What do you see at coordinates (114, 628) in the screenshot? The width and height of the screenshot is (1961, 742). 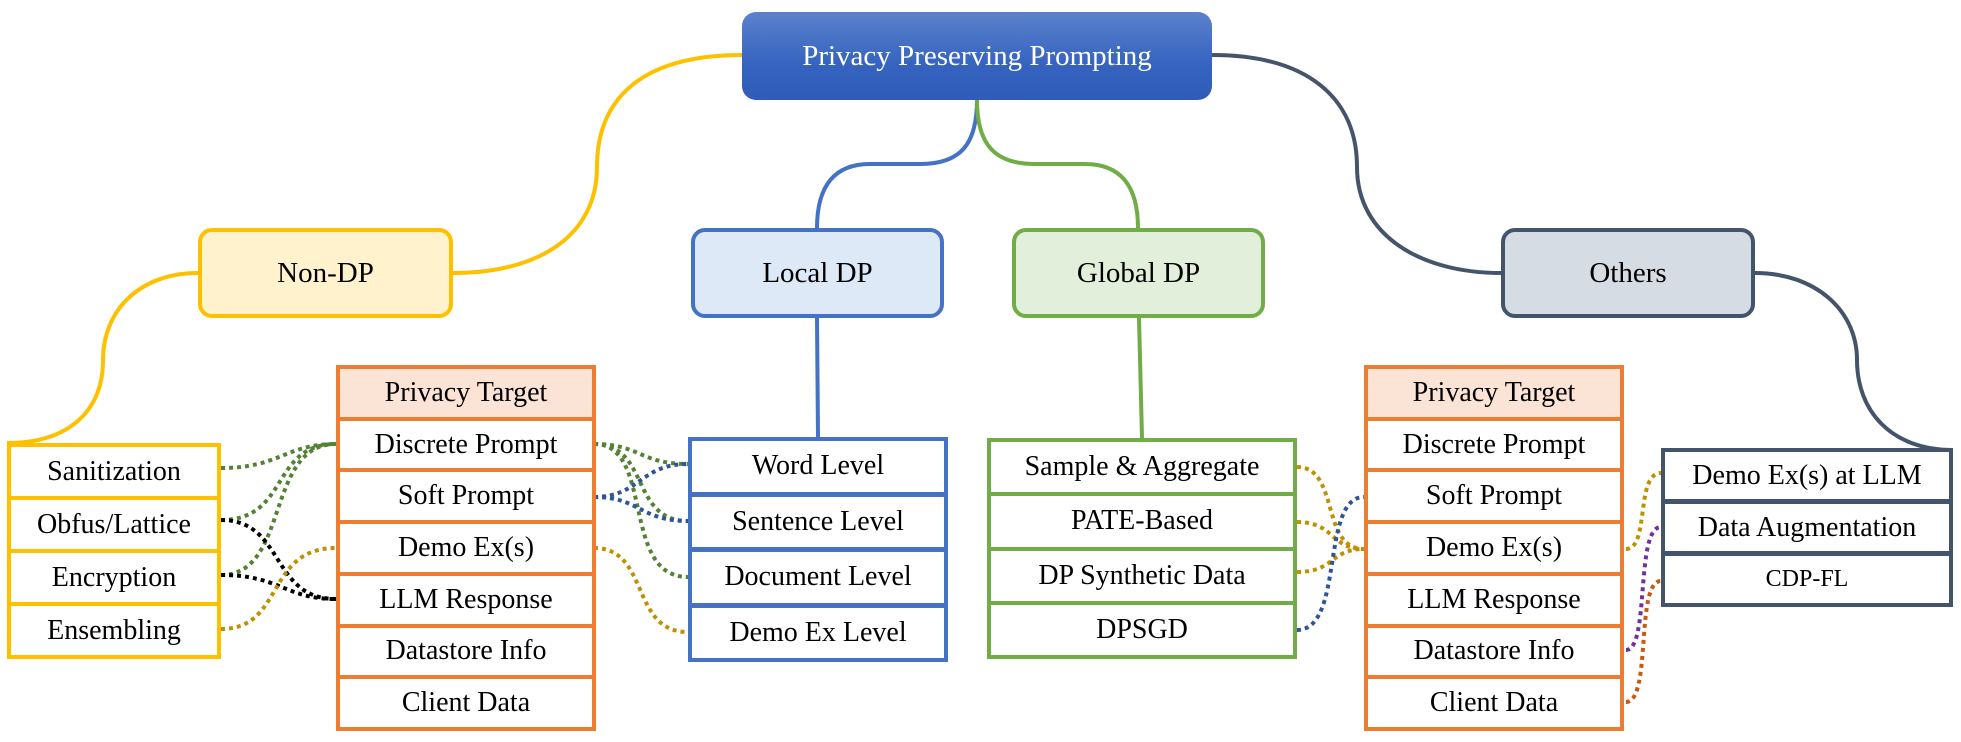 I see `list-item: Ensembling` at bounding box center [114, 628].